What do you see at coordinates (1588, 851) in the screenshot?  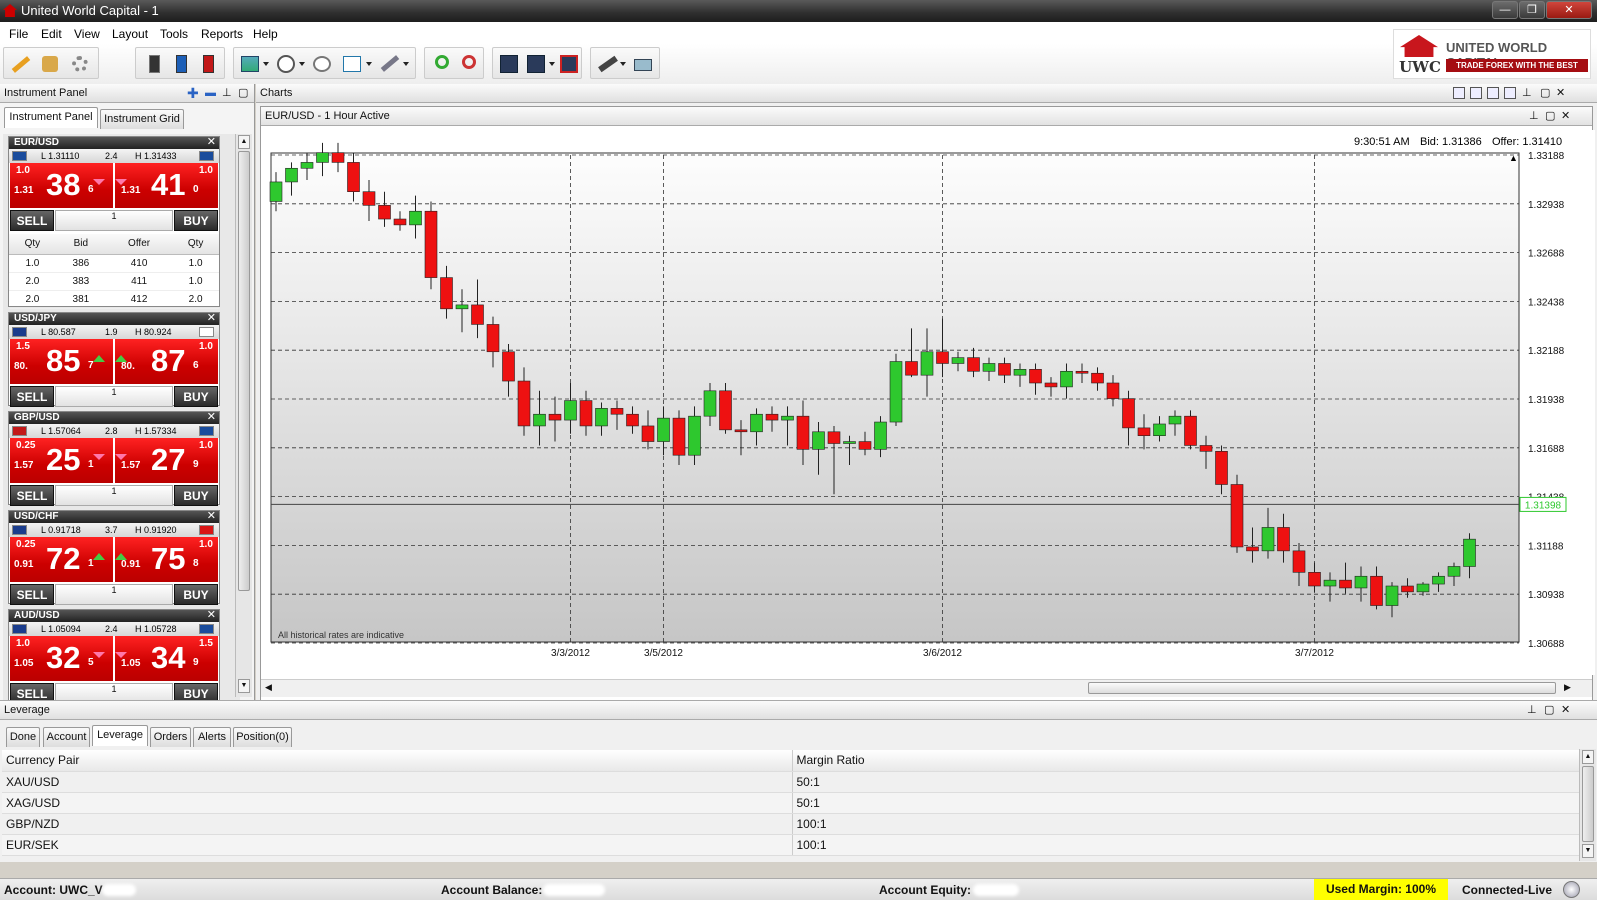 I see `scroll-down-icon: ▼` at bounding box center [1588, 851].